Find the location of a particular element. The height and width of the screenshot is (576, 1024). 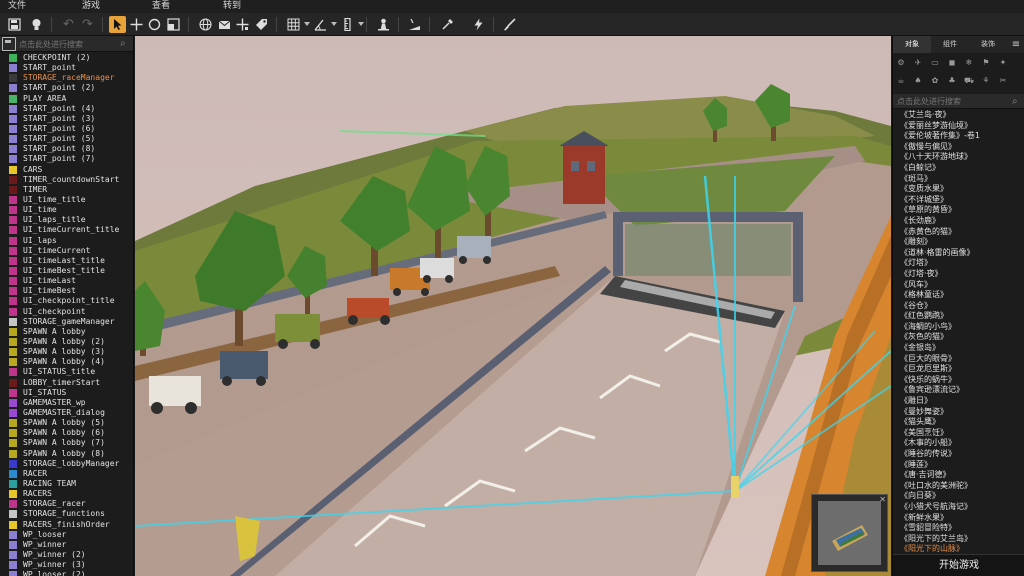

selected-object-preview: ✕ is located at coordinates (849, 533).